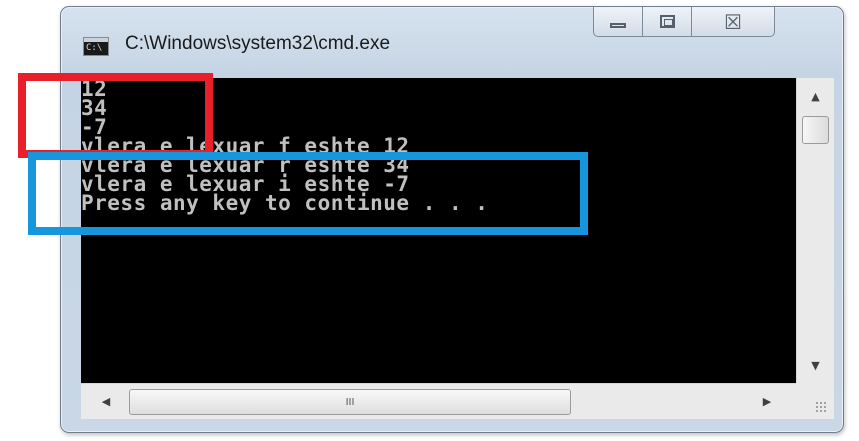 This screenshot has width=859, height=441. What do you see at coordinates (618, 22) in the screenshot?
I see `minimize-button` at bounding box center [618, 22].